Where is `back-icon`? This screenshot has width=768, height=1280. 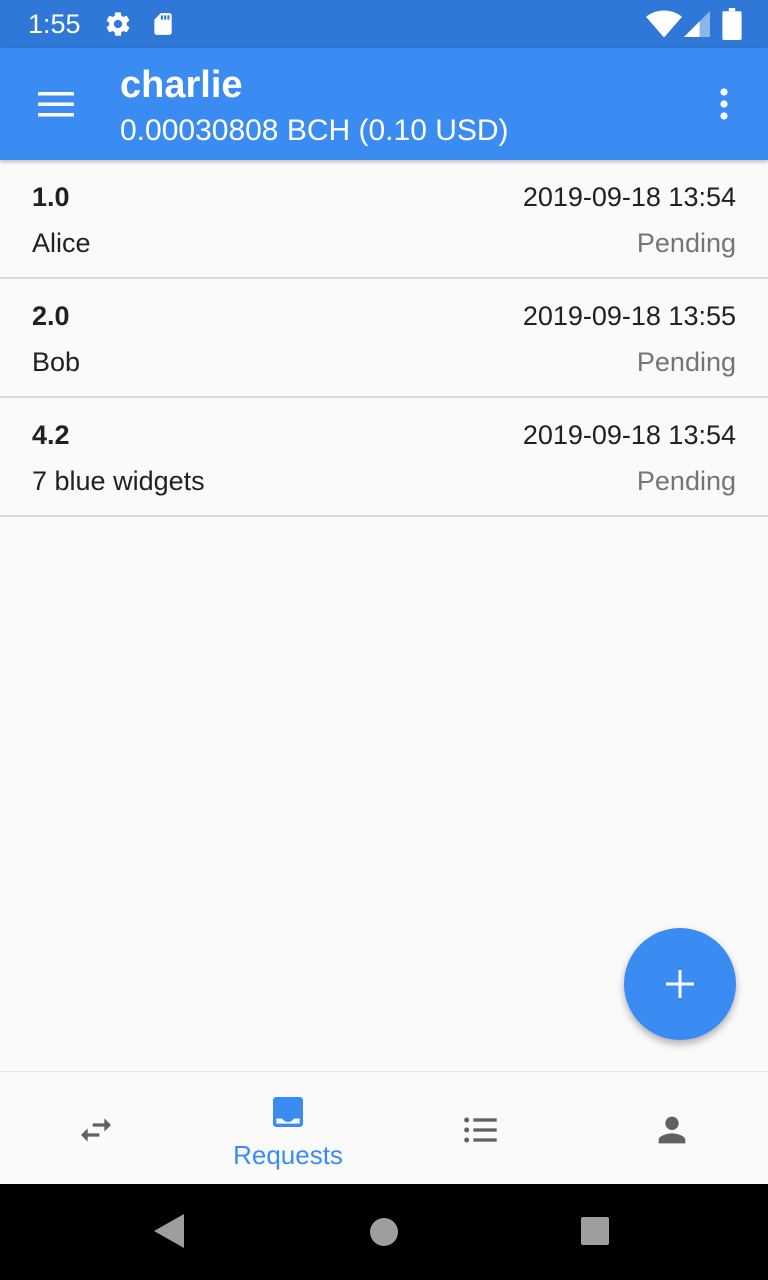 back-icon is located at coordinates (170, 1231).